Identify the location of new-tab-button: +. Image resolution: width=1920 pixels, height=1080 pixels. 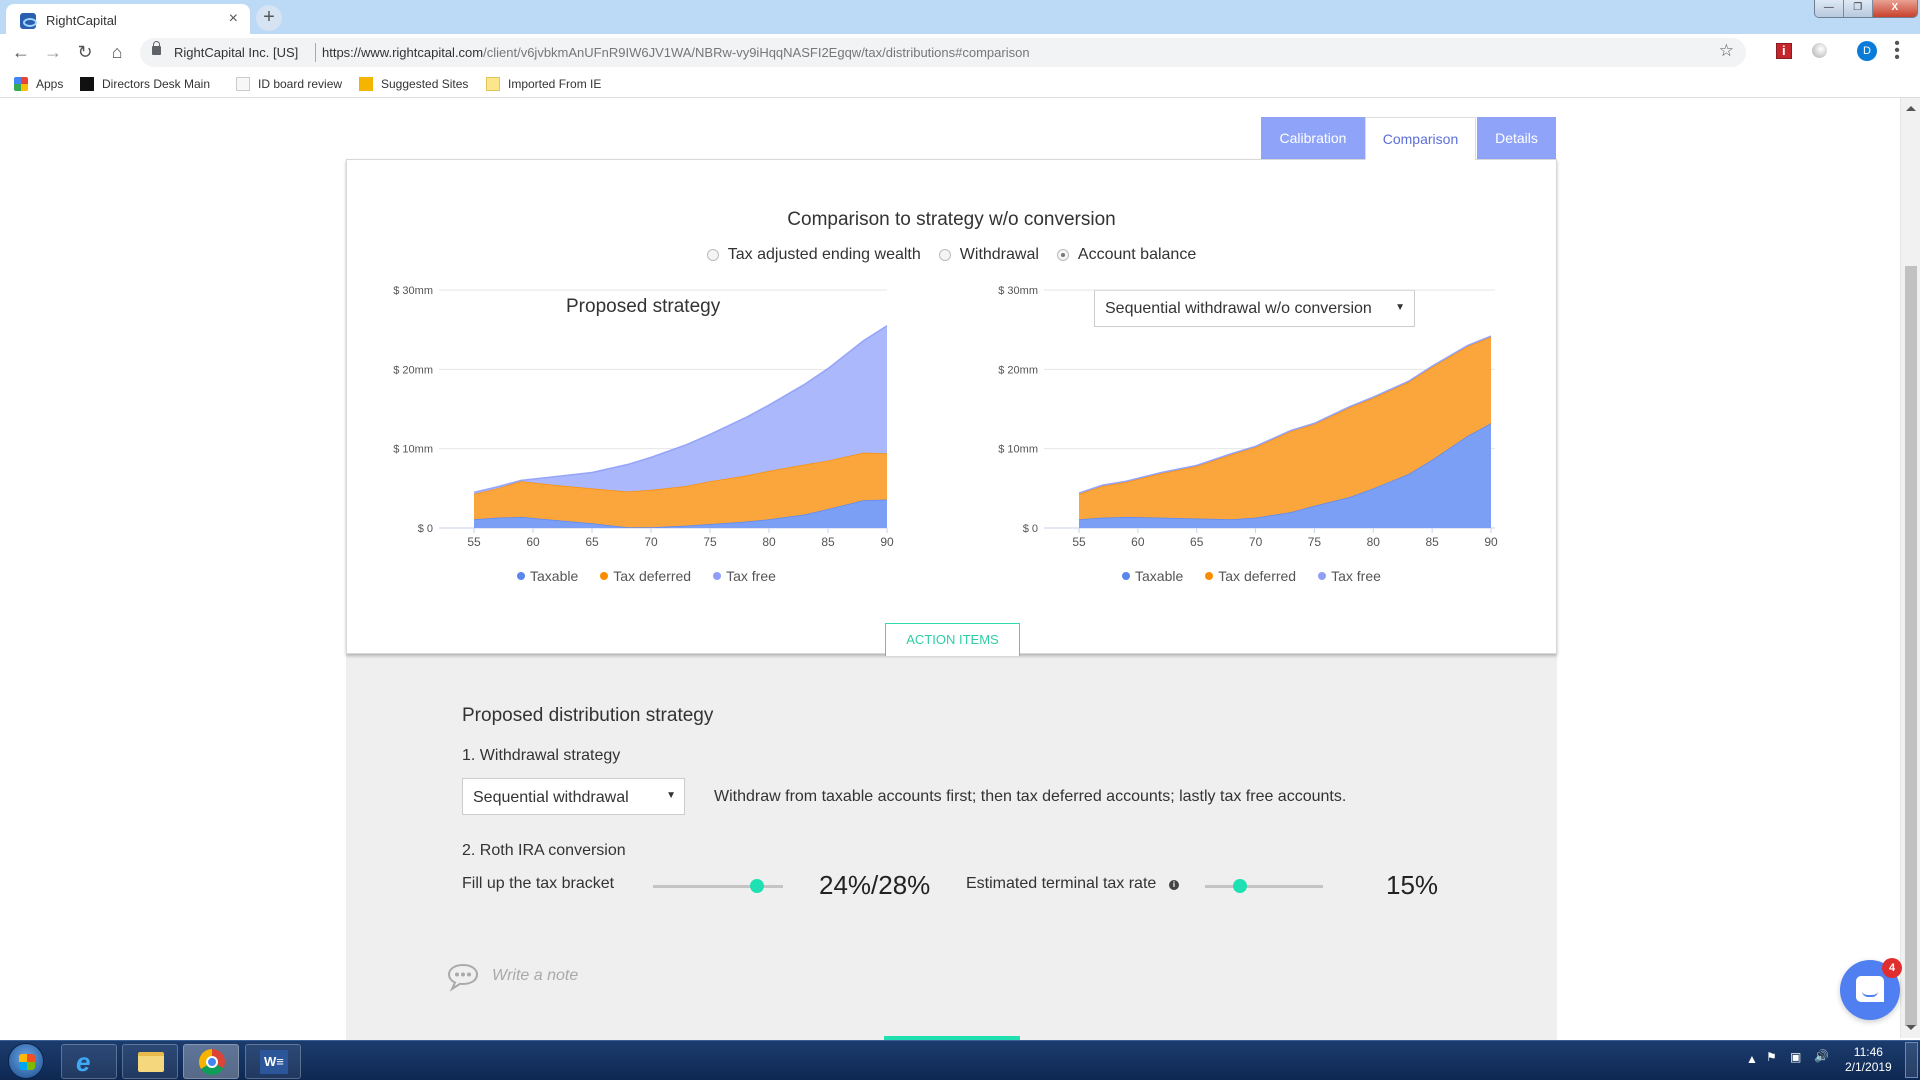
(269, 18).